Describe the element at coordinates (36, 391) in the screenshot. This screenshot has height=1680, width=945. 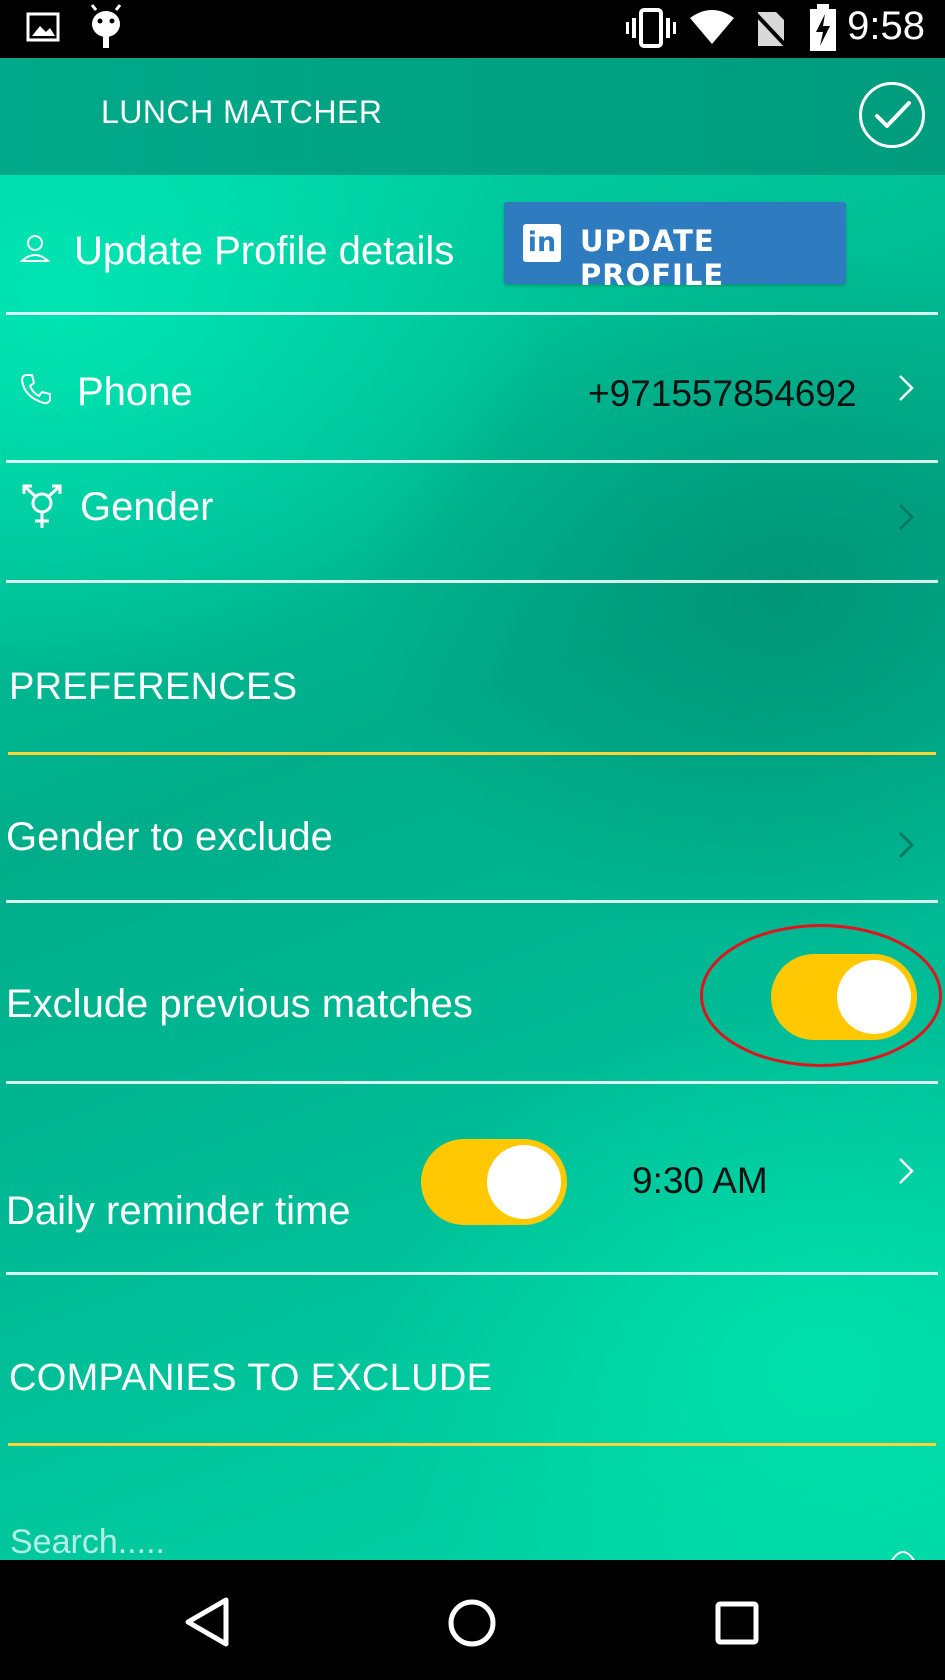
I see `phone-icon` at that location.